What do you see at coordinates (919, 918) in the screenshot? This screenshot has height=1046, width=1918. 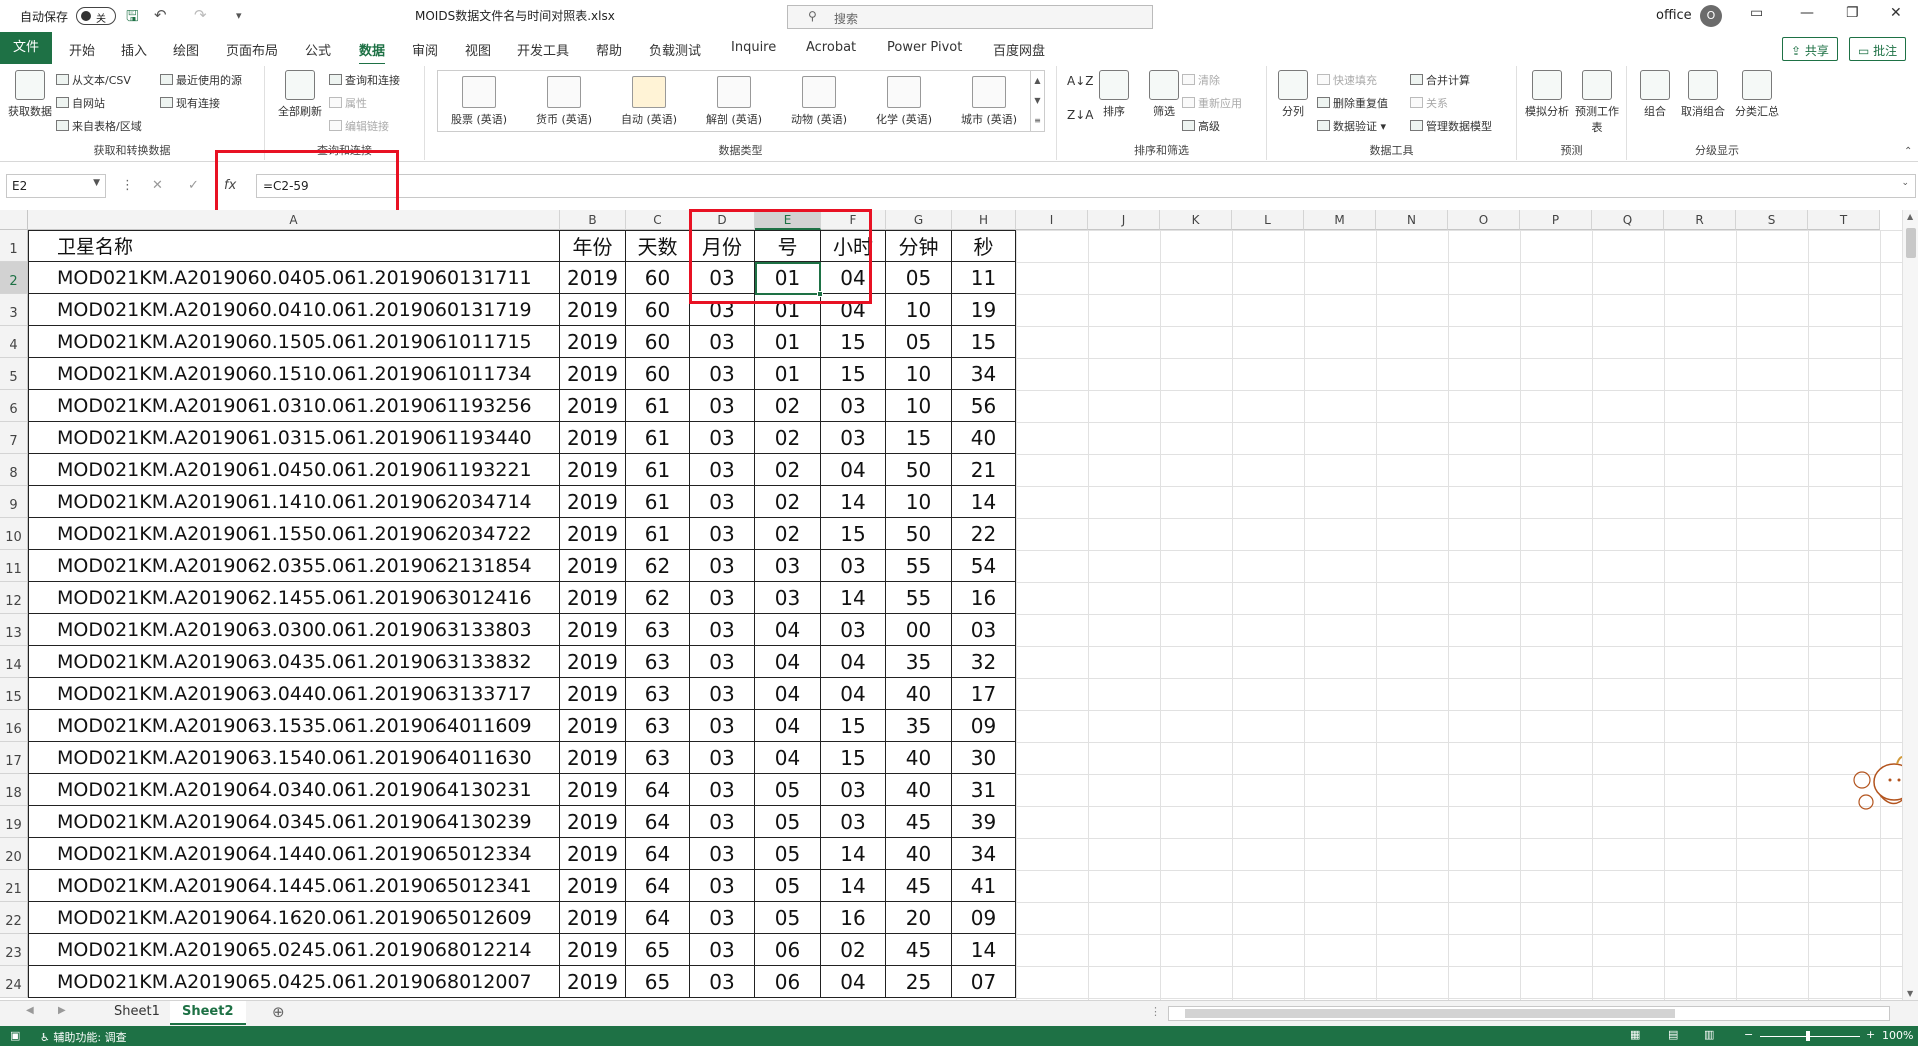 I see `table-cell: 20` at bounding box center [919, 918].